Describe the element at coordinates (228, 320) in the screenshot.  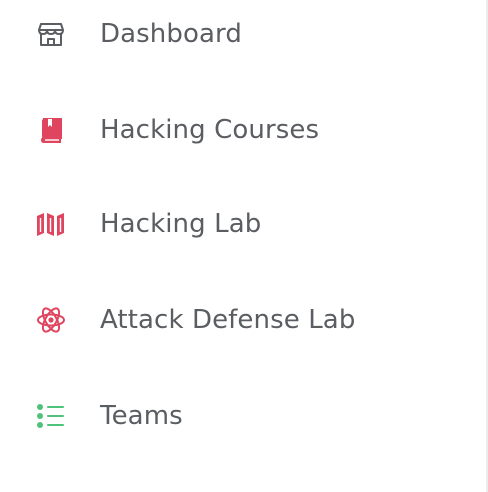
I see `nav-item-label: Attack Defense Lab` at that location.